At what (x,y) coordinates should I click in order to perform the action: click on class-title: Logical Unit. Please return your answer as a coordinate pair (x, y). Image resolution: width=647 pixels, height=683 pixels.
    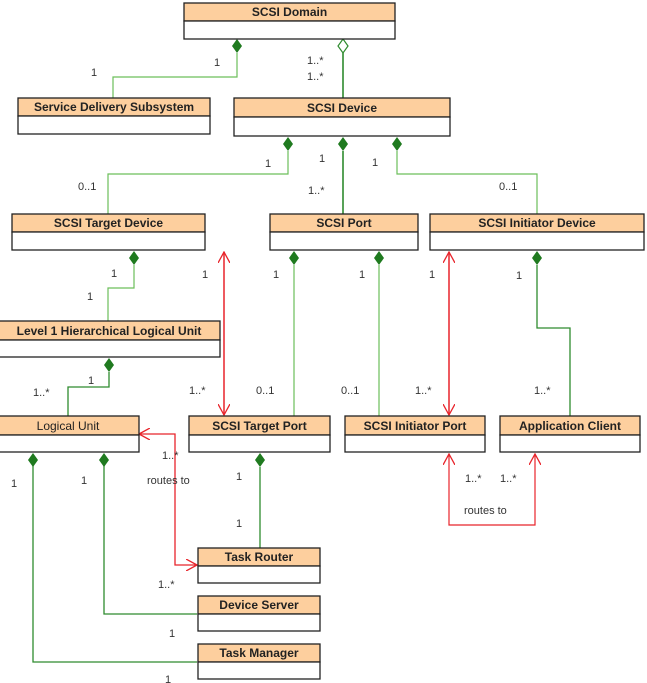
    Looking at the image, I should click on (68, 426).